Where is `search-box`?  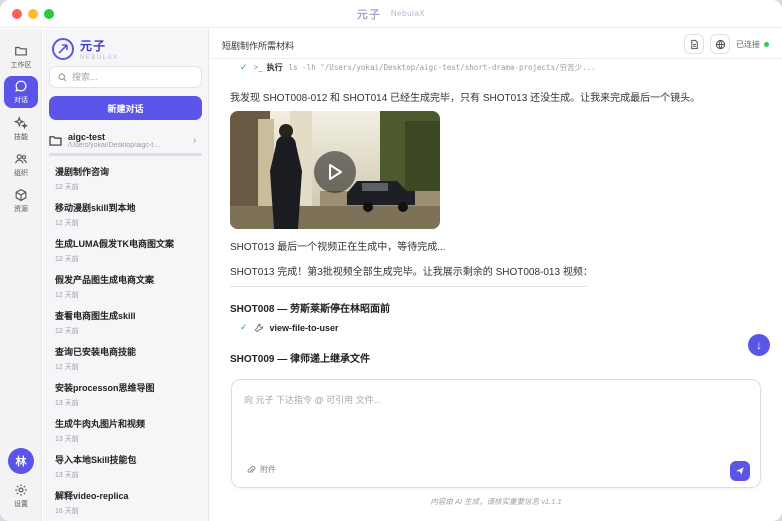
search-box is located at coordinates (125, 77).